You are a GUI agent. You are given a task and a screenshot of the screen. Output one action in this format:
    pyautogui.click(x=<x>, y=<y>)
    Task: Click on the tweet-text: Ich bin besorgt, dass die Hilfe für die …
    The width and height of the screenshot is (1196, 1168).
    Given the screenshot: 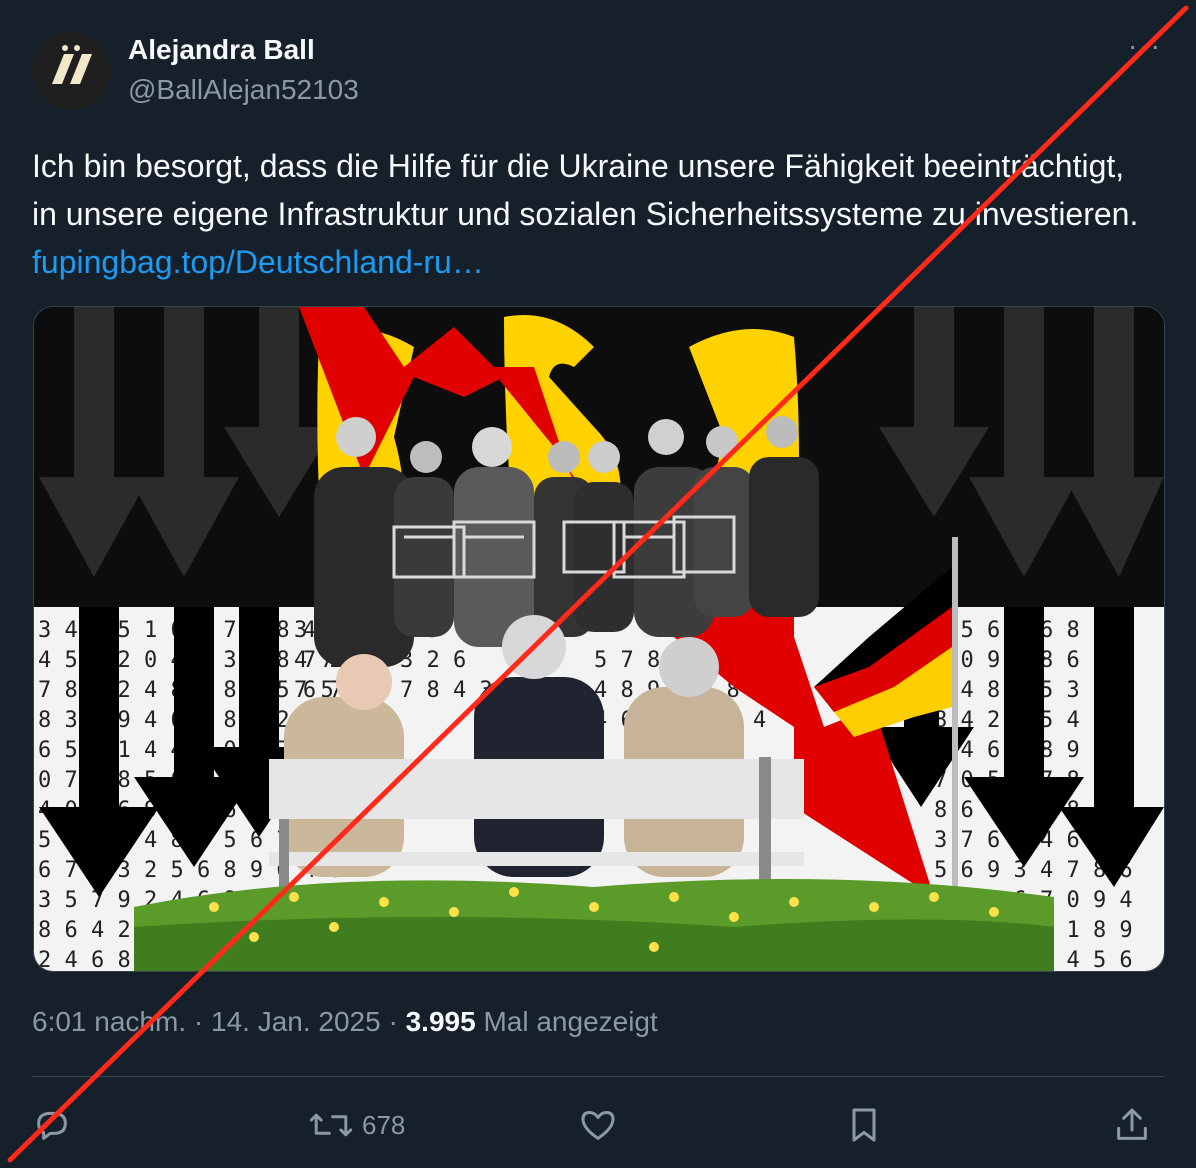 What is the action you would take?
    pyautogui.click(x=587, y=214)
    